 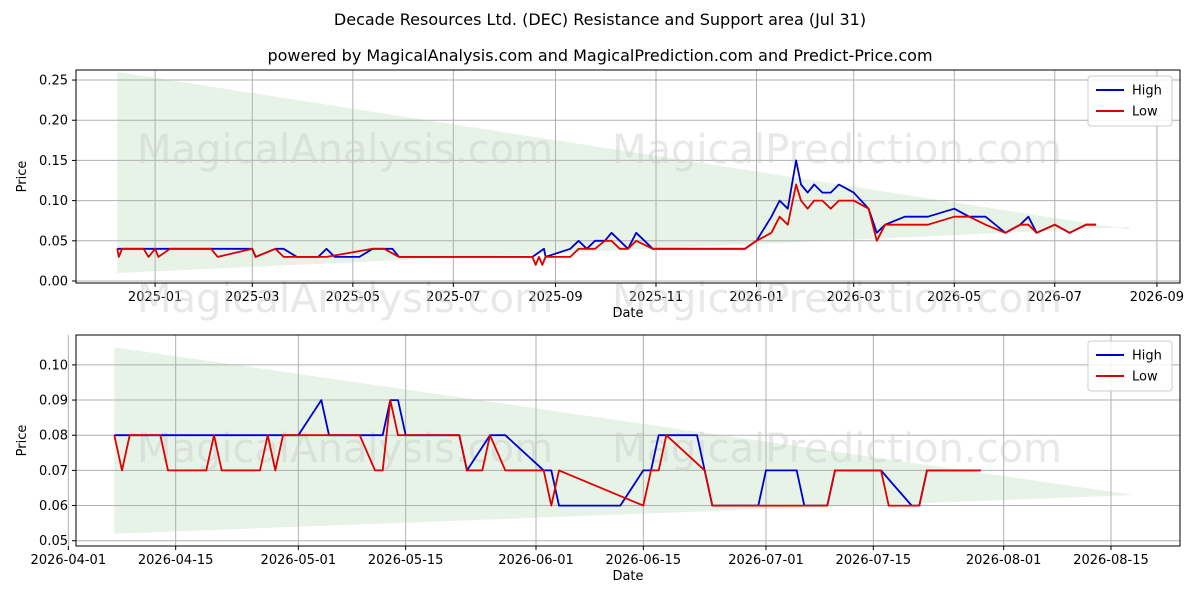 What do you see at coordinates (766, 560) in the screenshot?
I see `x-tick-label: 2026-07-01` at bounding box center [766, 560].